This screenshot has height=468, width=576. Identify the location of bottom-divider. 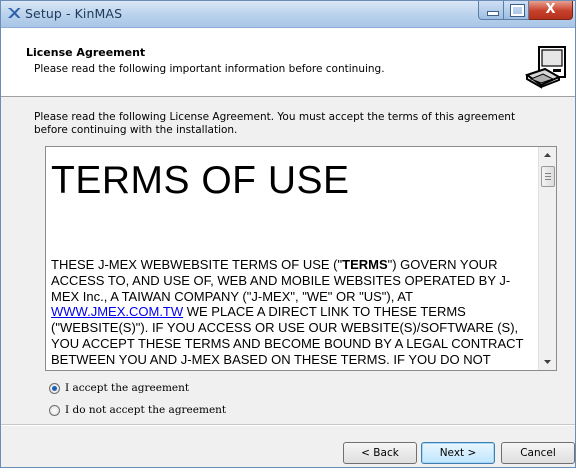
(288, 425).